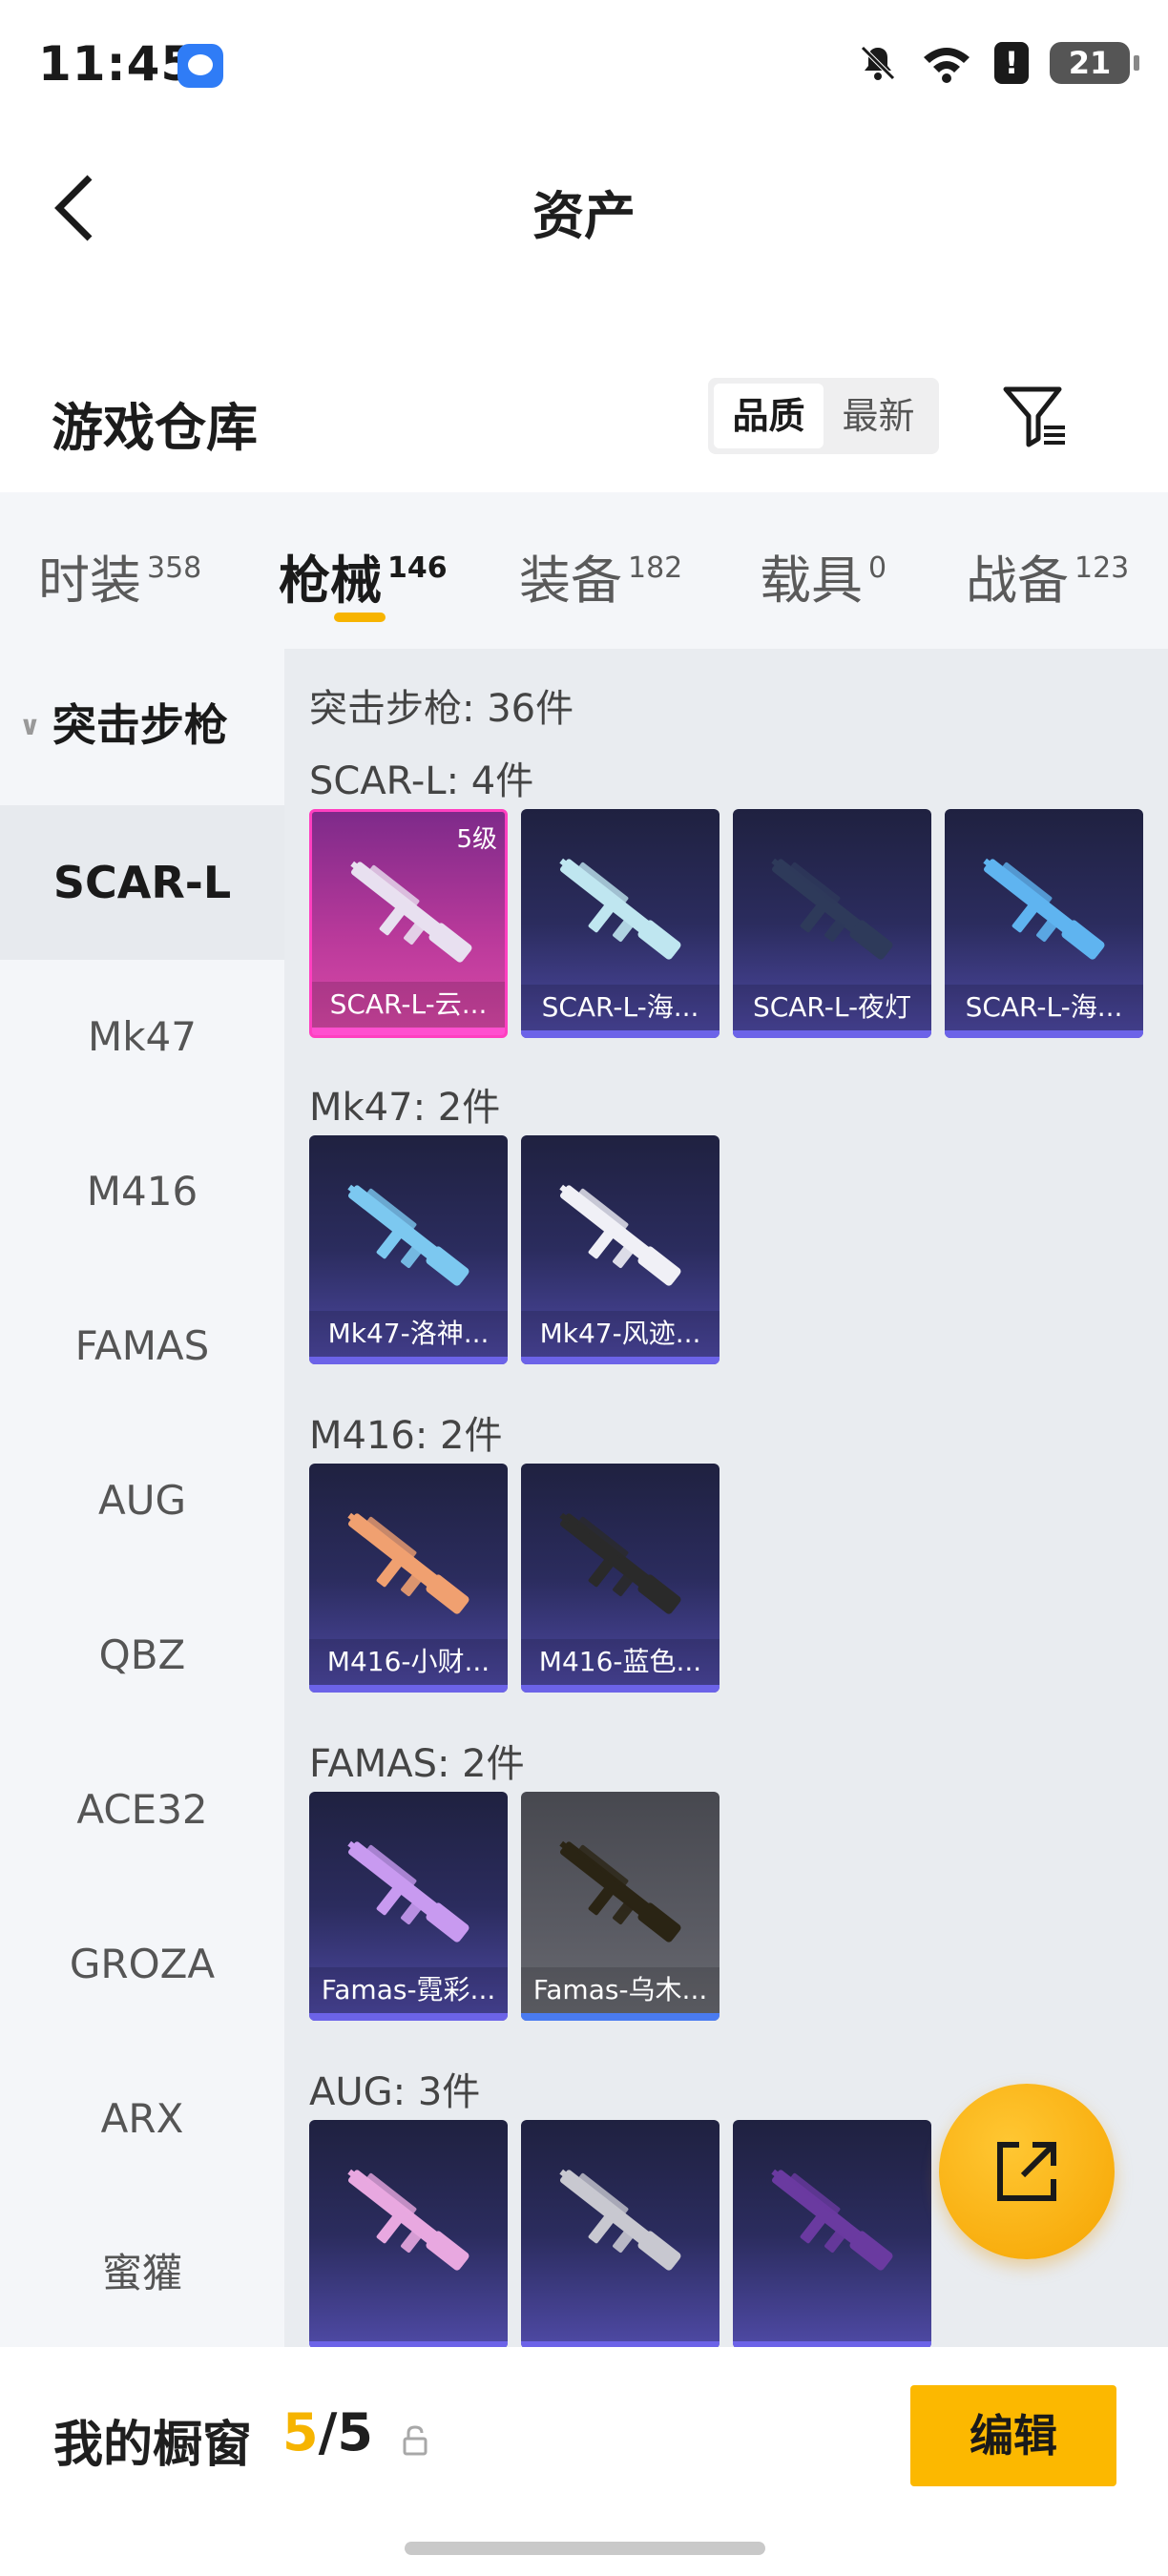 This screenshot has width=1168, height=2576. Describe the element at coordinates (476, 839) in the screenshot. I see `skin-level-badge: 5级` at that location.